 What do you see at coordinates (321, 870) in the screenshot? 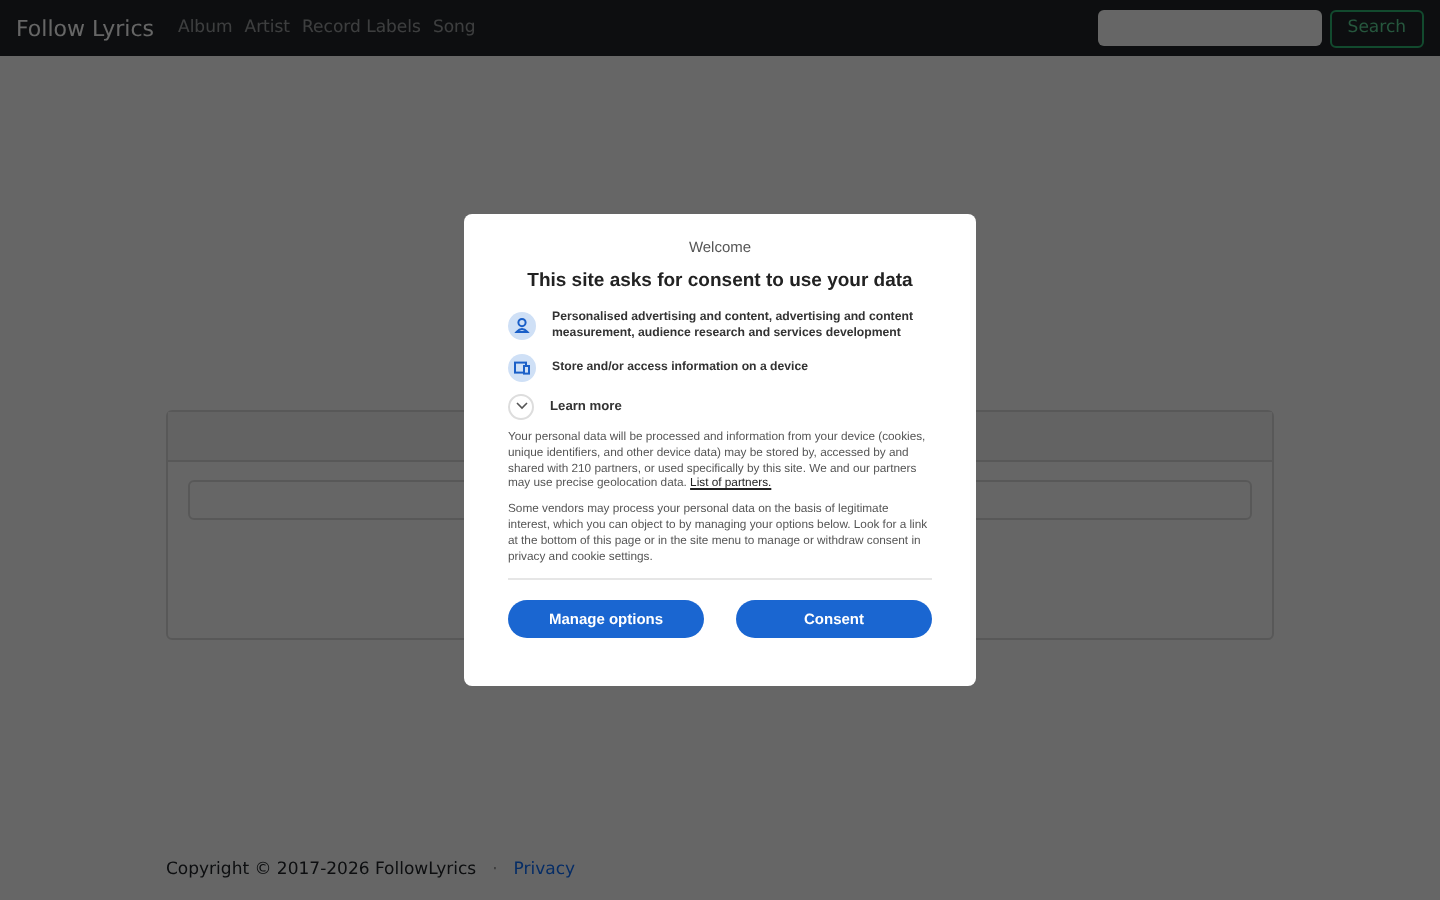
I see `copyright-text: Copyright © 2017-2026 FollowLyrics` at bounding box center [321, 870].